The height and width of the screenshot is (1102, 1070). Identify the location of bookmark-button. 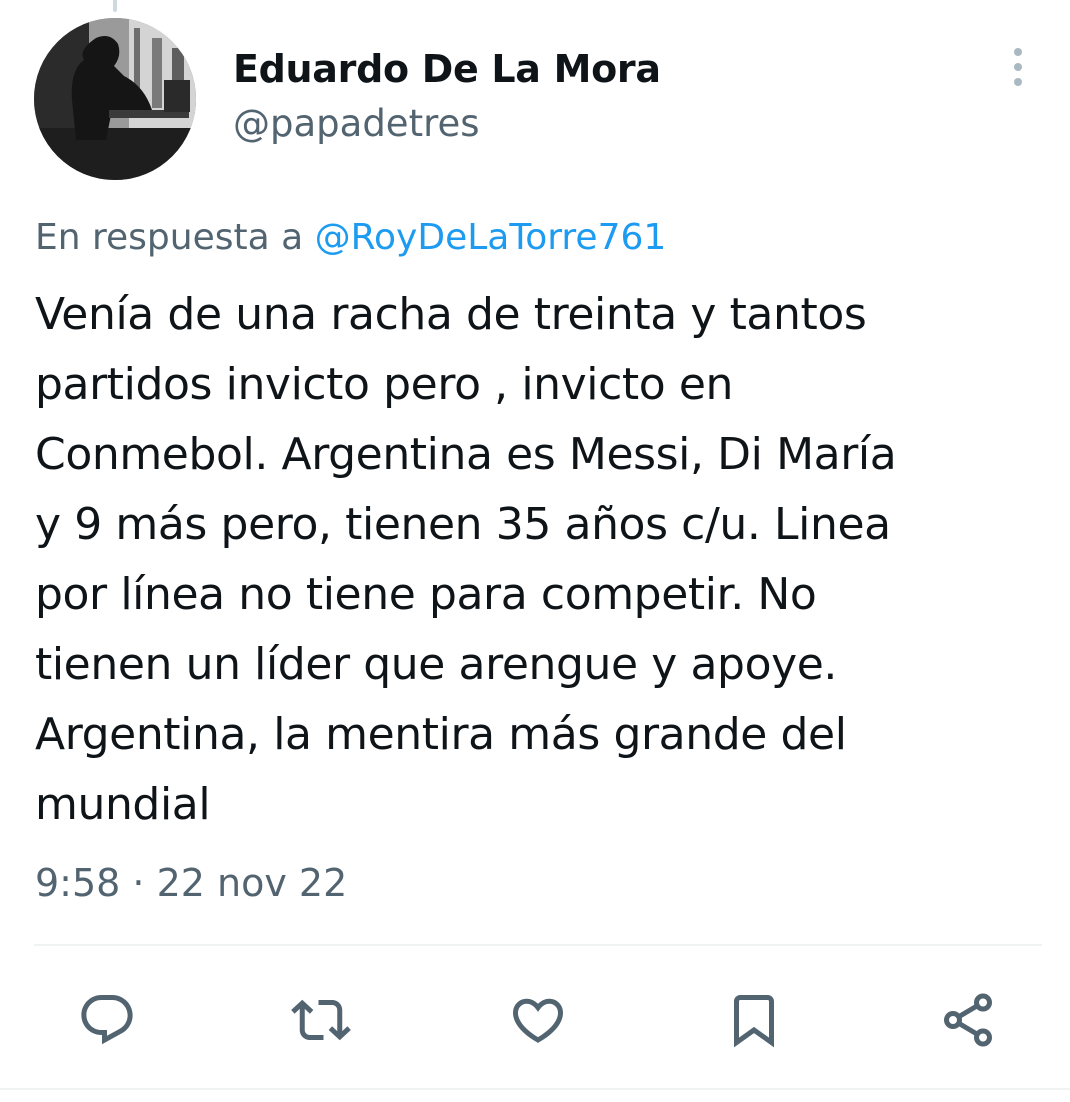
(754, 1020).